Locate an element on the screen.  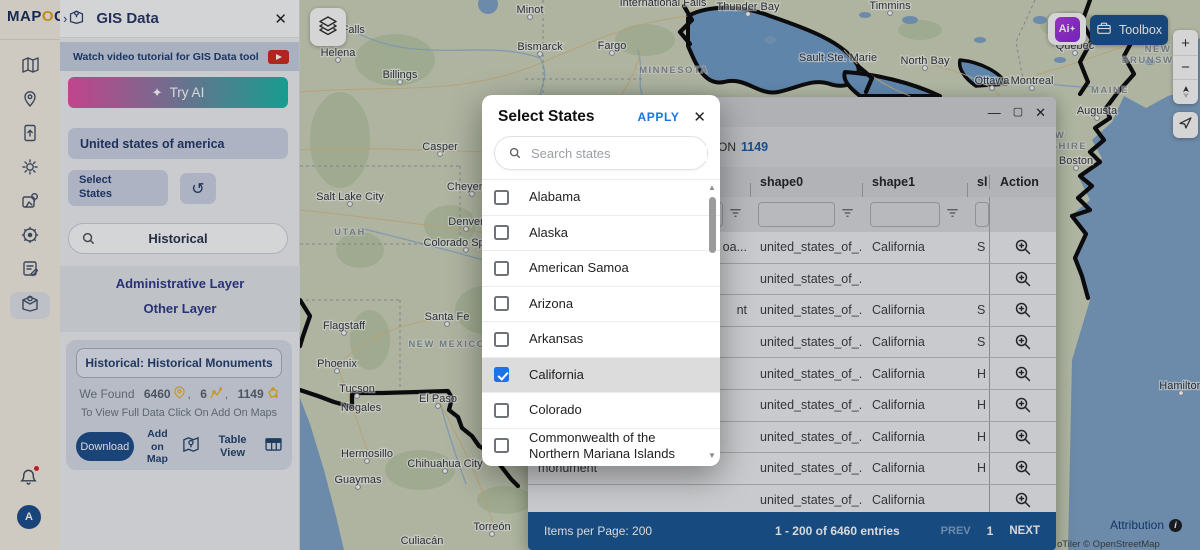
state-search-field is located at coordinates (601, 153).